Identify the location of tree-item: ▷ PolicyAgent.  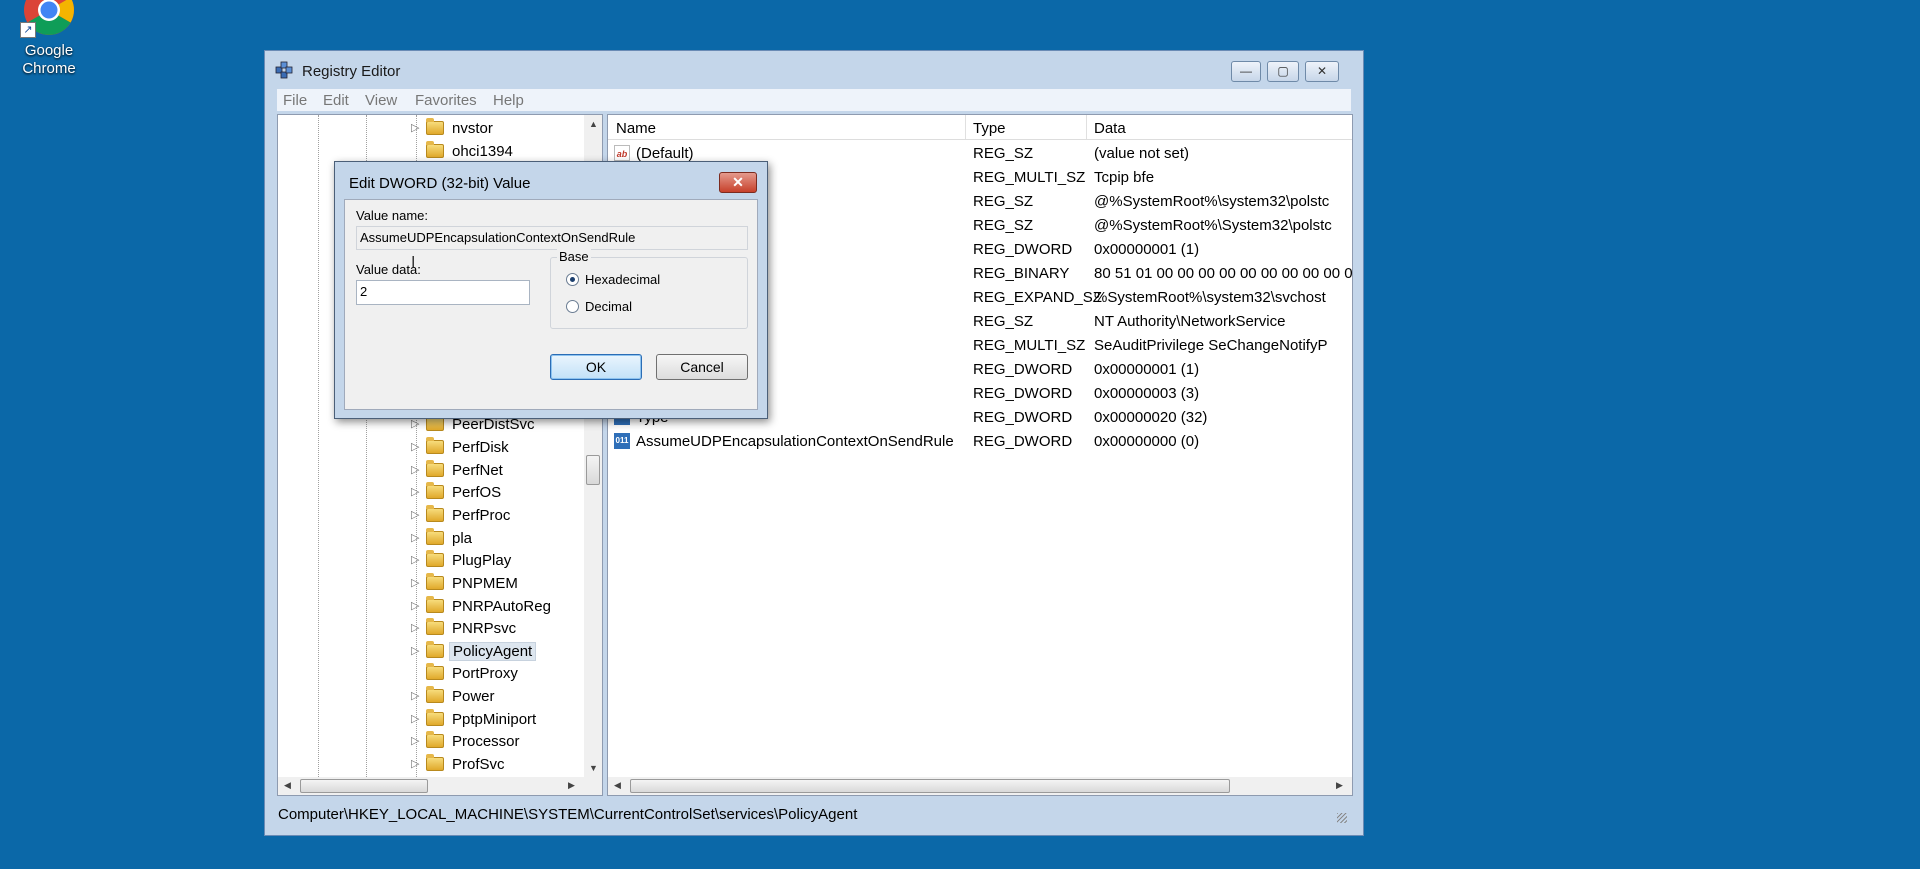
(428, 652).